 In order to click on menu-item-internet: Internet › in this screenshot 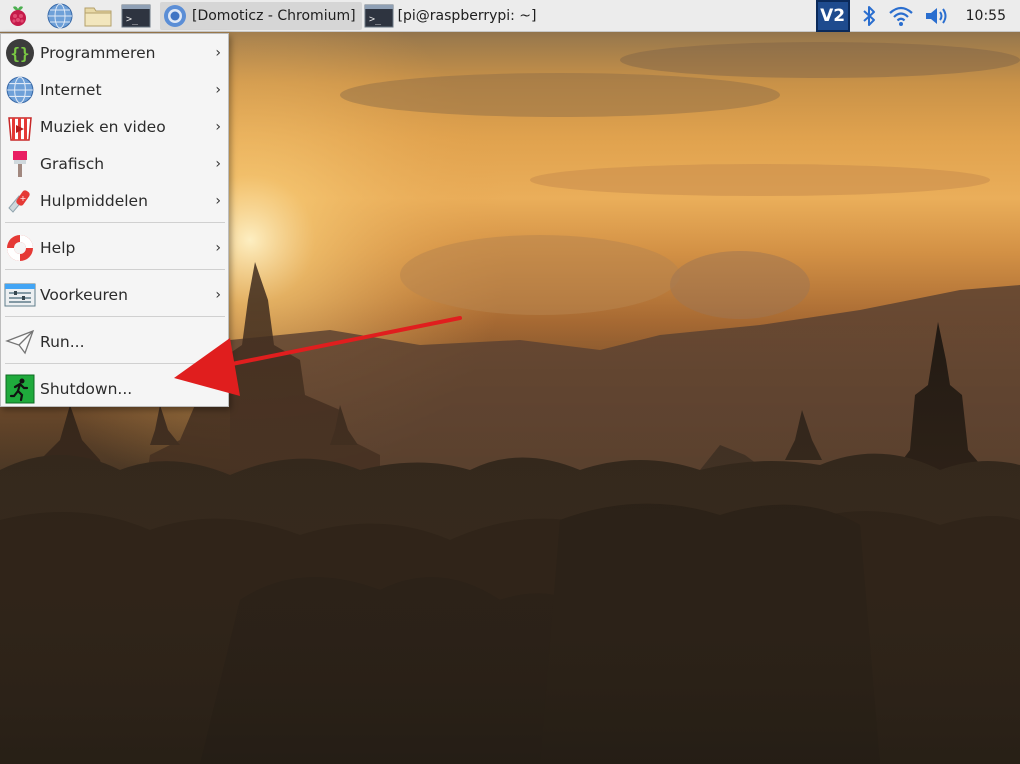, I will do `click(114, 89)`.